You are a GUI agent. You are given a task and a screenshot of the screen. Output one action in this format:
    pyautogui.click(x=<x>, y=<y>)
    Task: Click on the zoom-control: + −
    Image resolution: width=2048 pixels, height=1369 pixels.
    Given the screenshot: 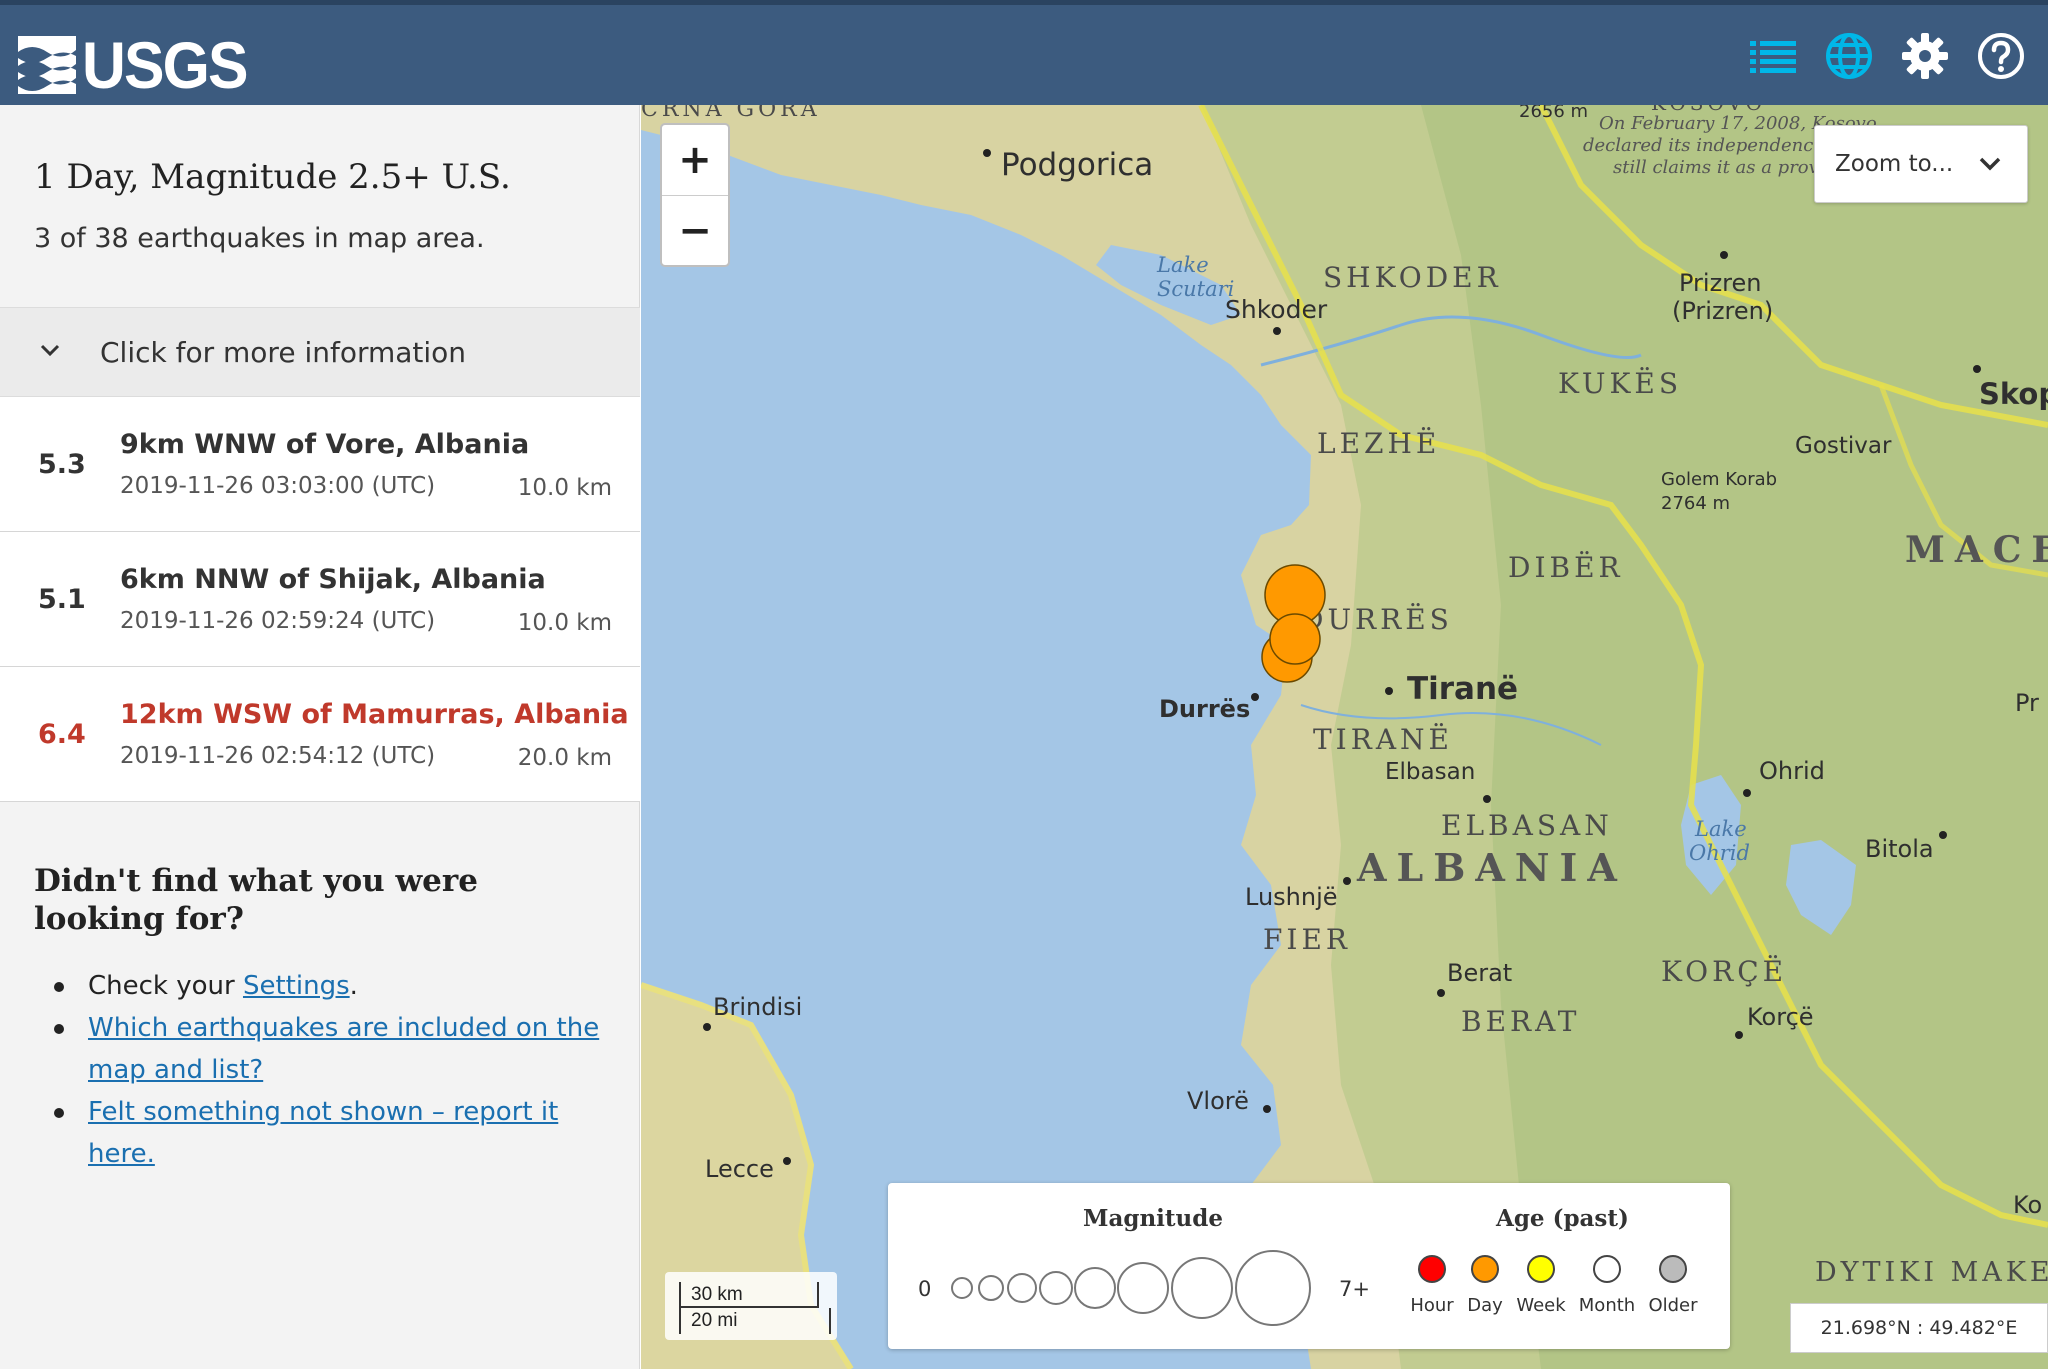 What is the action you would take?
    pyautogui.click(x=695, y=195)
    